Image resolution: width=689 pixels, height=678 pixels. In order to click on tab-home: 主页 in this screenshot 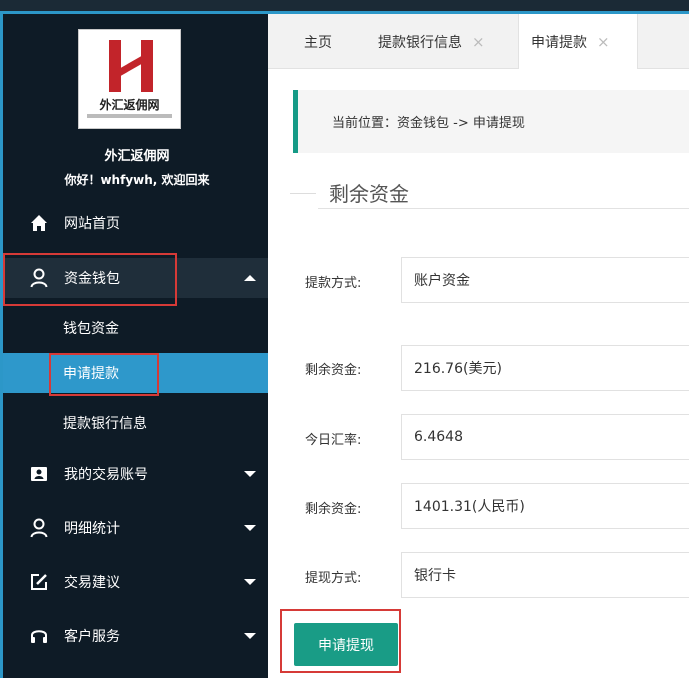, I will do `click(318, 41)`.